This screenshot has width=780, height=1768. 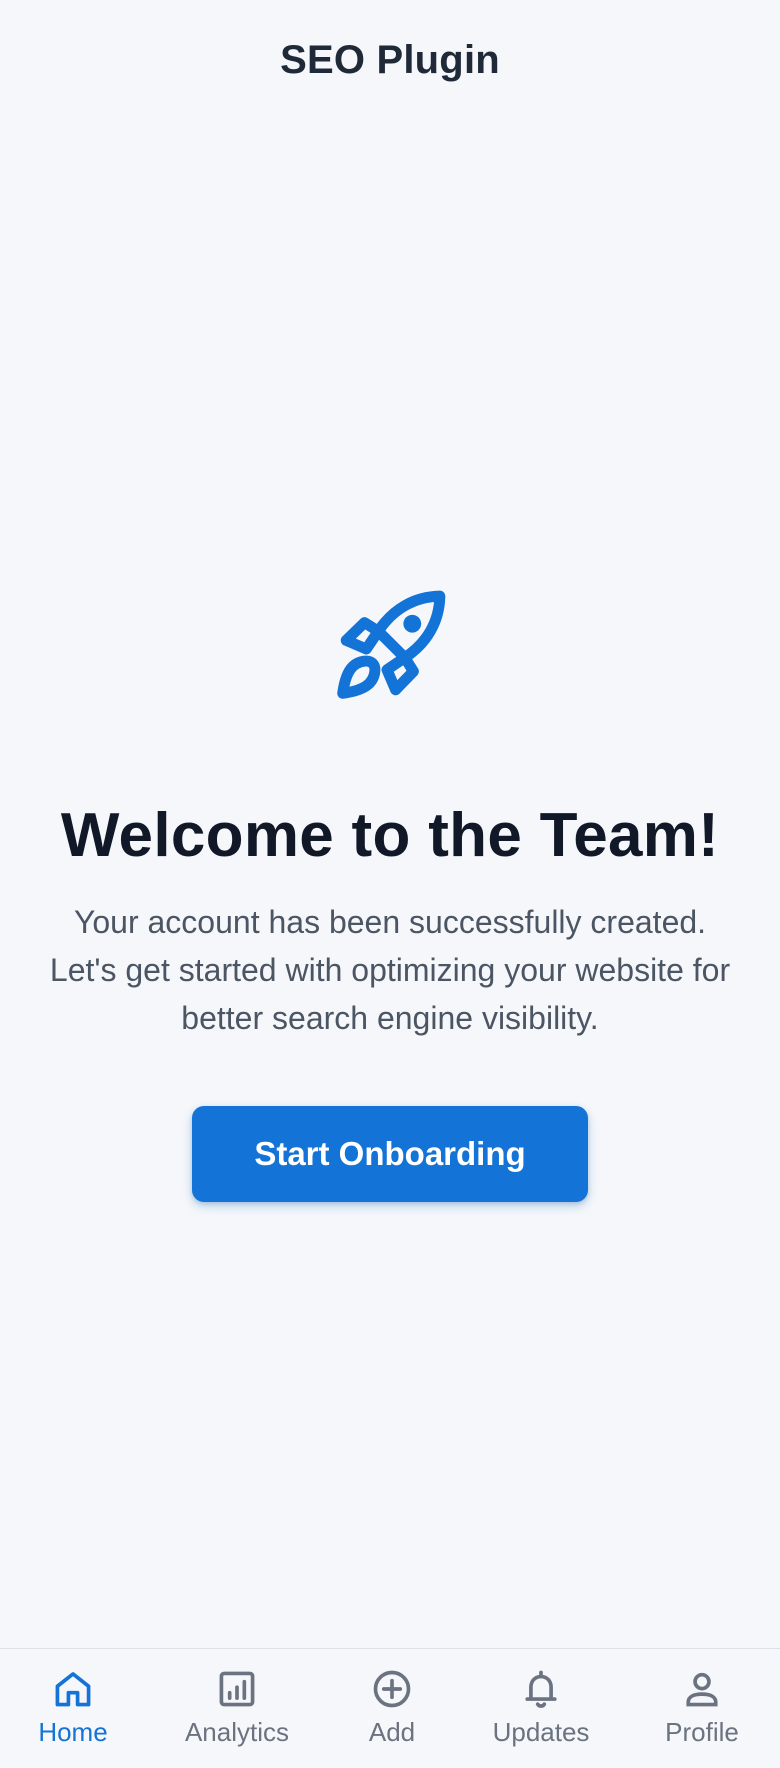 I want to click on nav-item-updates: Updates, so click(x=541, y=1708).